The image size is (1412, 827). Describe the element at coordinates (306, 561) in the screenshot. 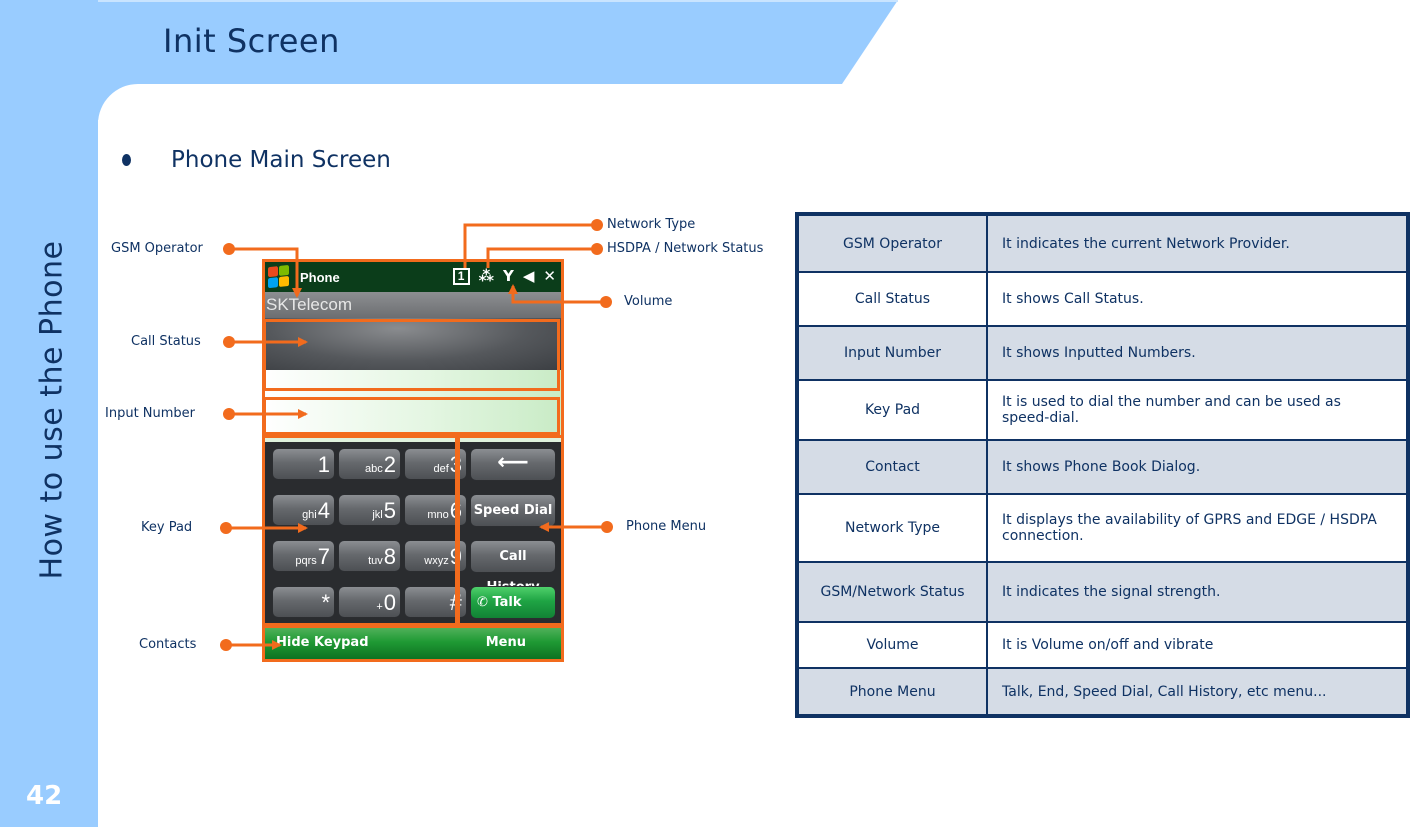

I see `key-letters: pqrs` at that location.